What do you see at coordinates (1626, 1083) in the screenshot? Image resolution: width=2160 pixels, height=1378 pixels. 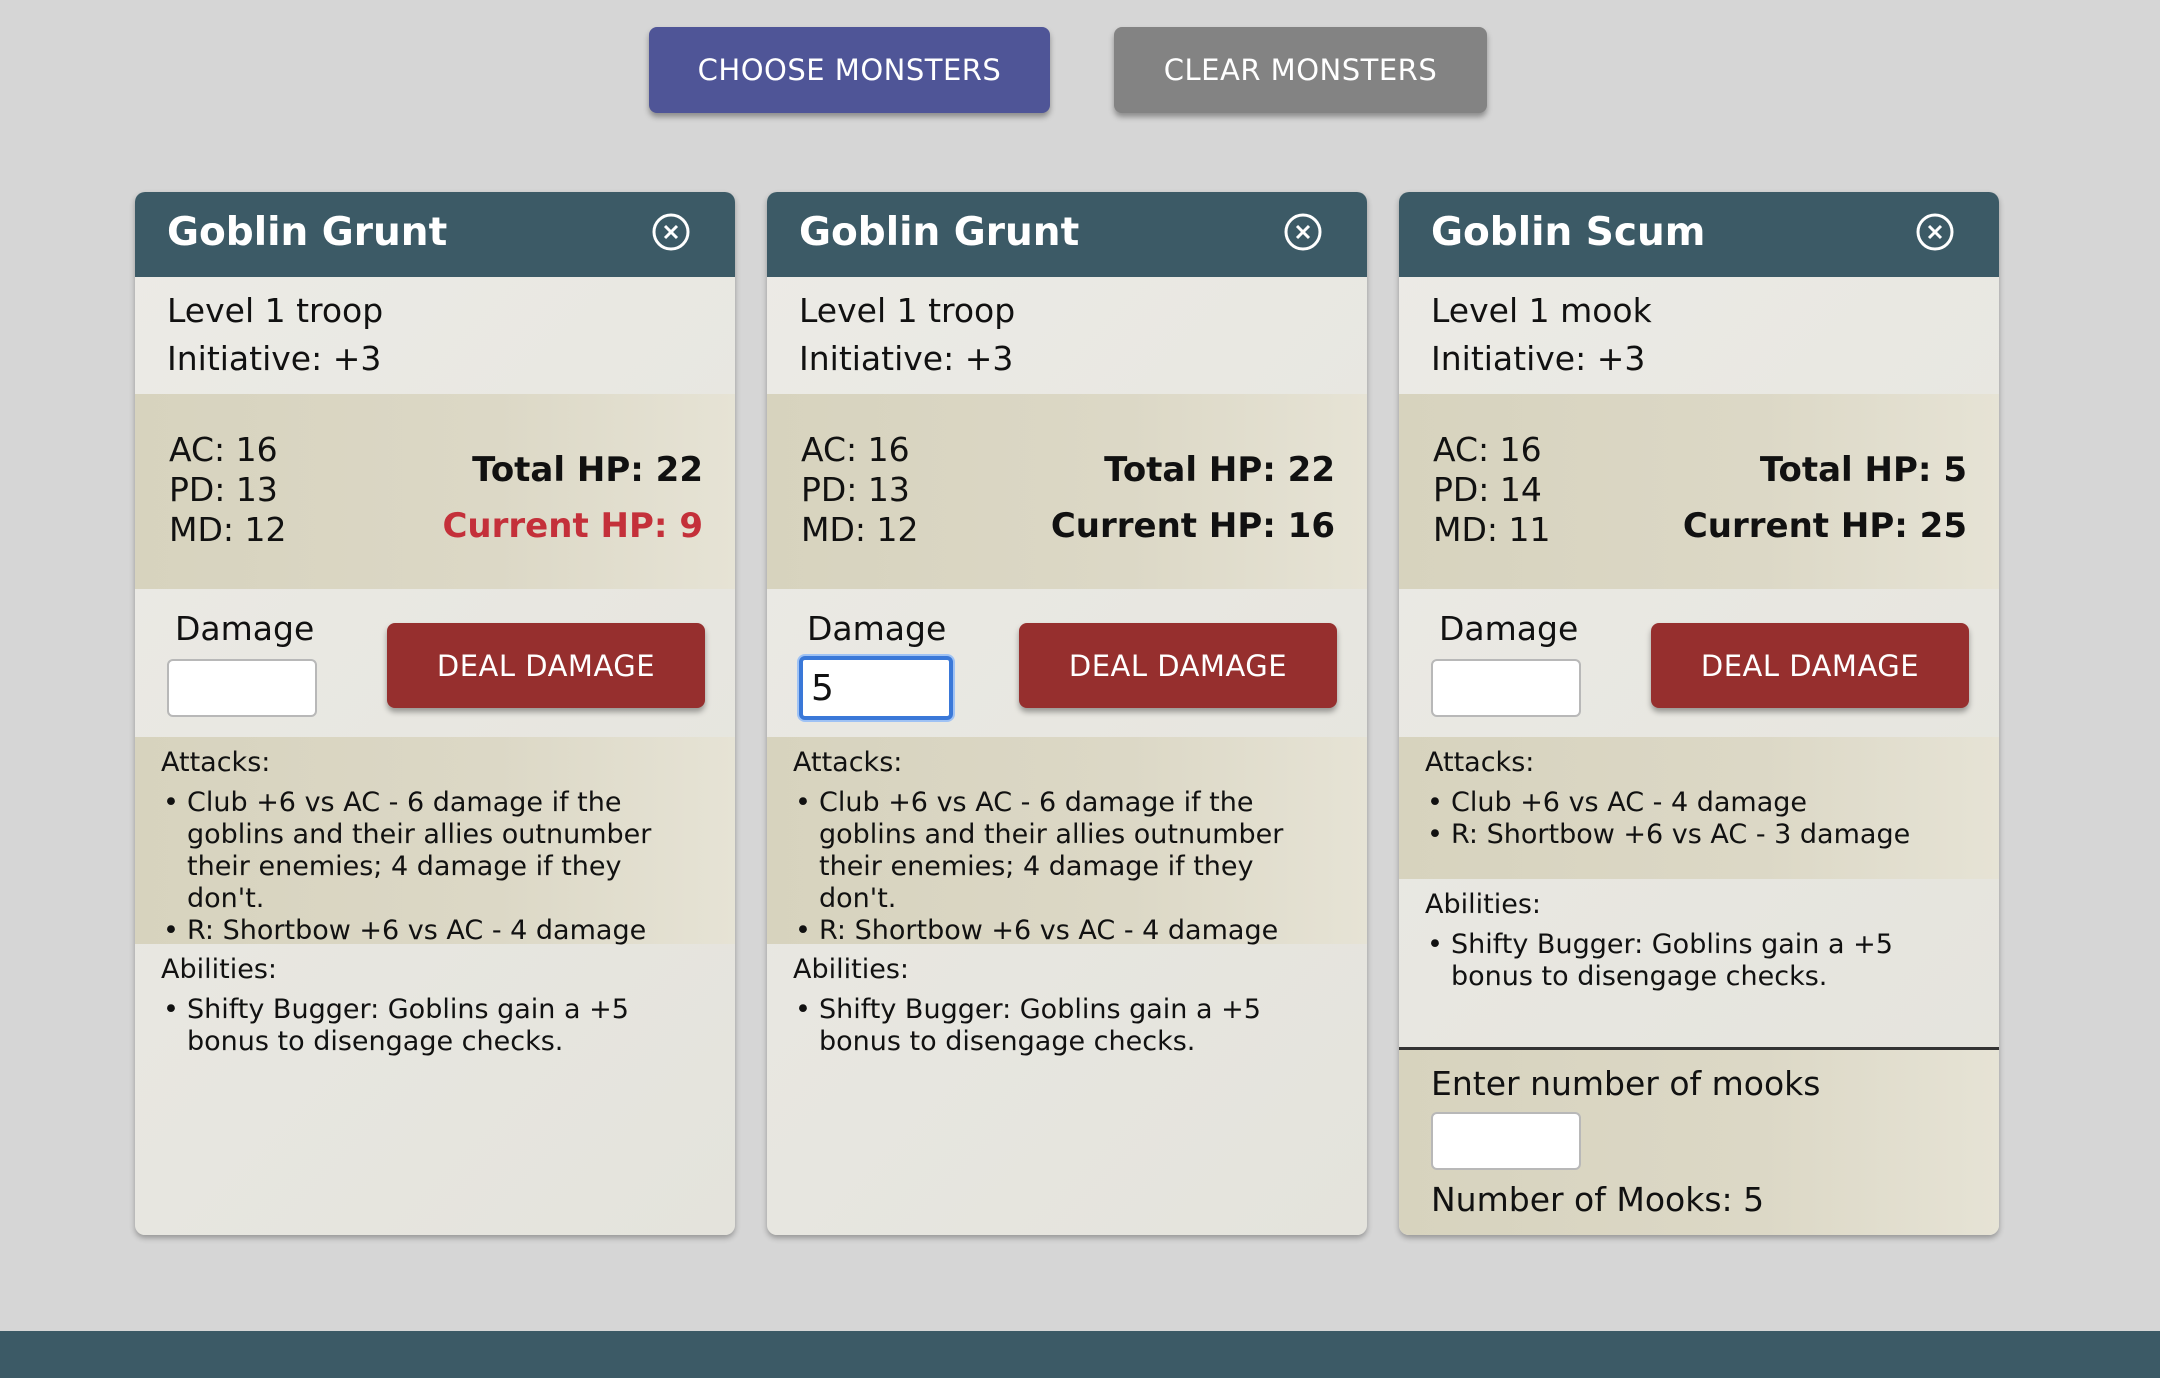 I see `mooks-label: Enter number of mooks` at bounding box center [1626, 1083].